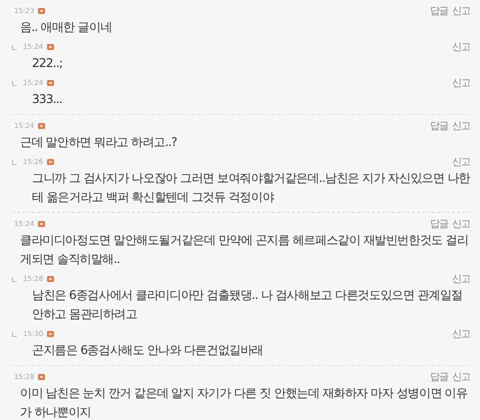 The height and width of the screenshot is (420, 480). I want to click on reply-text: 곤지름은 6종검사해도 안나와 다른건없길바래, so click(147, 350).